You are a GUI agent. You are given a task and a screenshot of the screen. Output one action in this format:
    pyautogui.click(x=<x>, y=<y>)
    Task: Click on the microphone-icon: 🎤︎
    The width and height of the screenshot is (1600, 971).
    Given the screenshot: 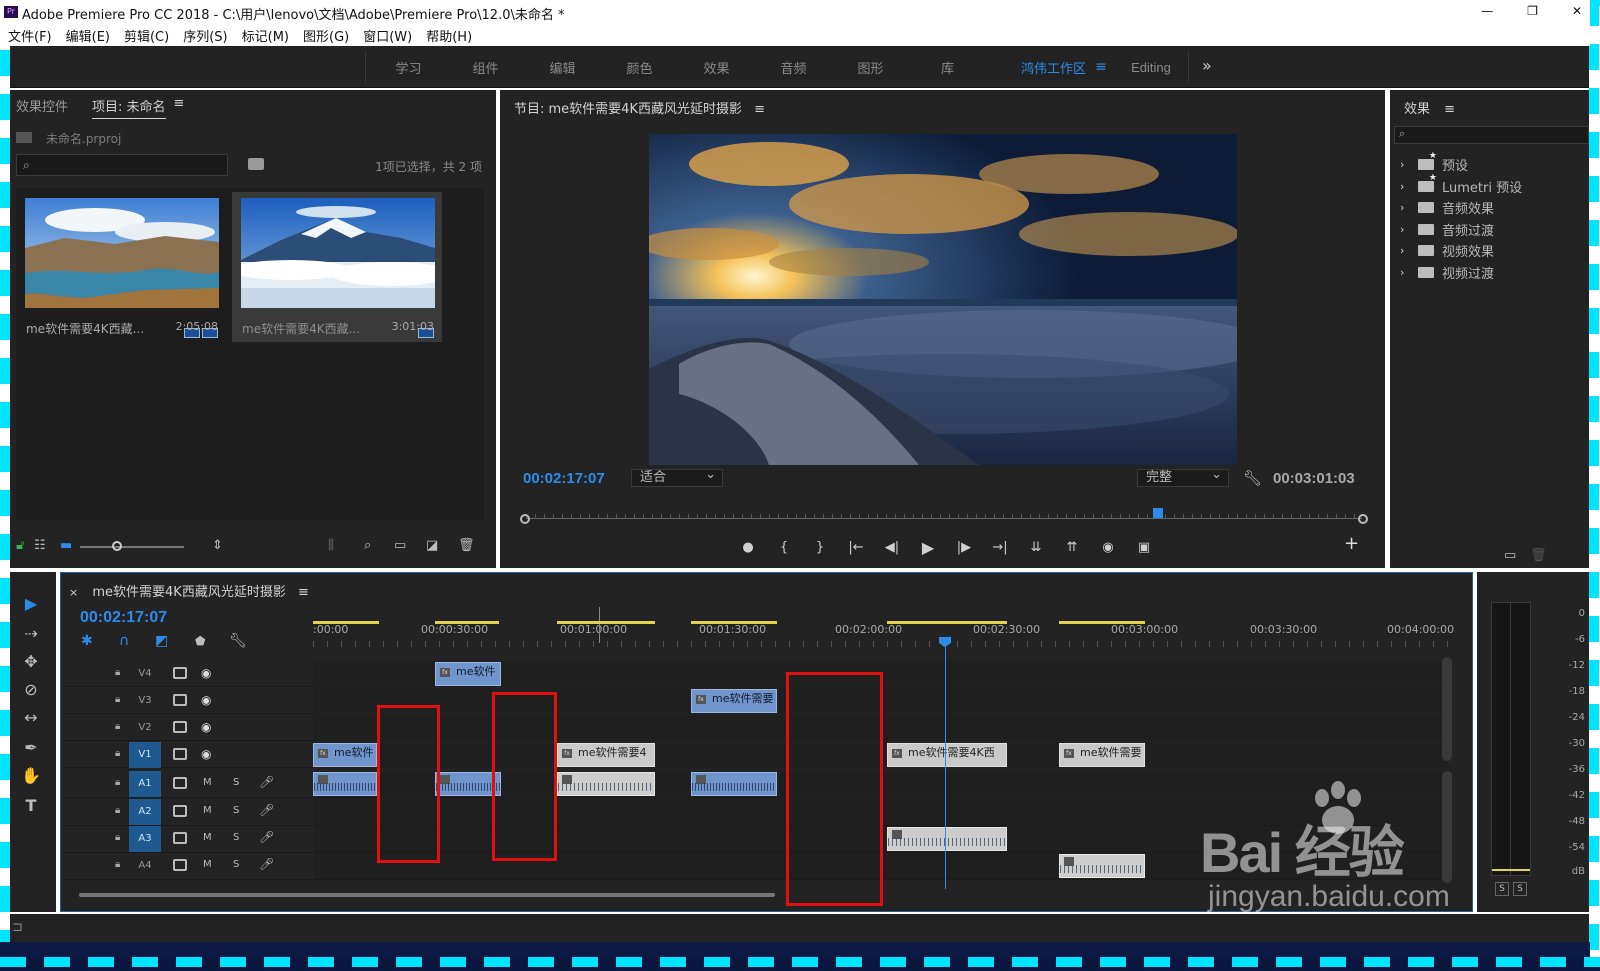 What is the action you would take?
    pyautogui.click(x=266, y=782)
    